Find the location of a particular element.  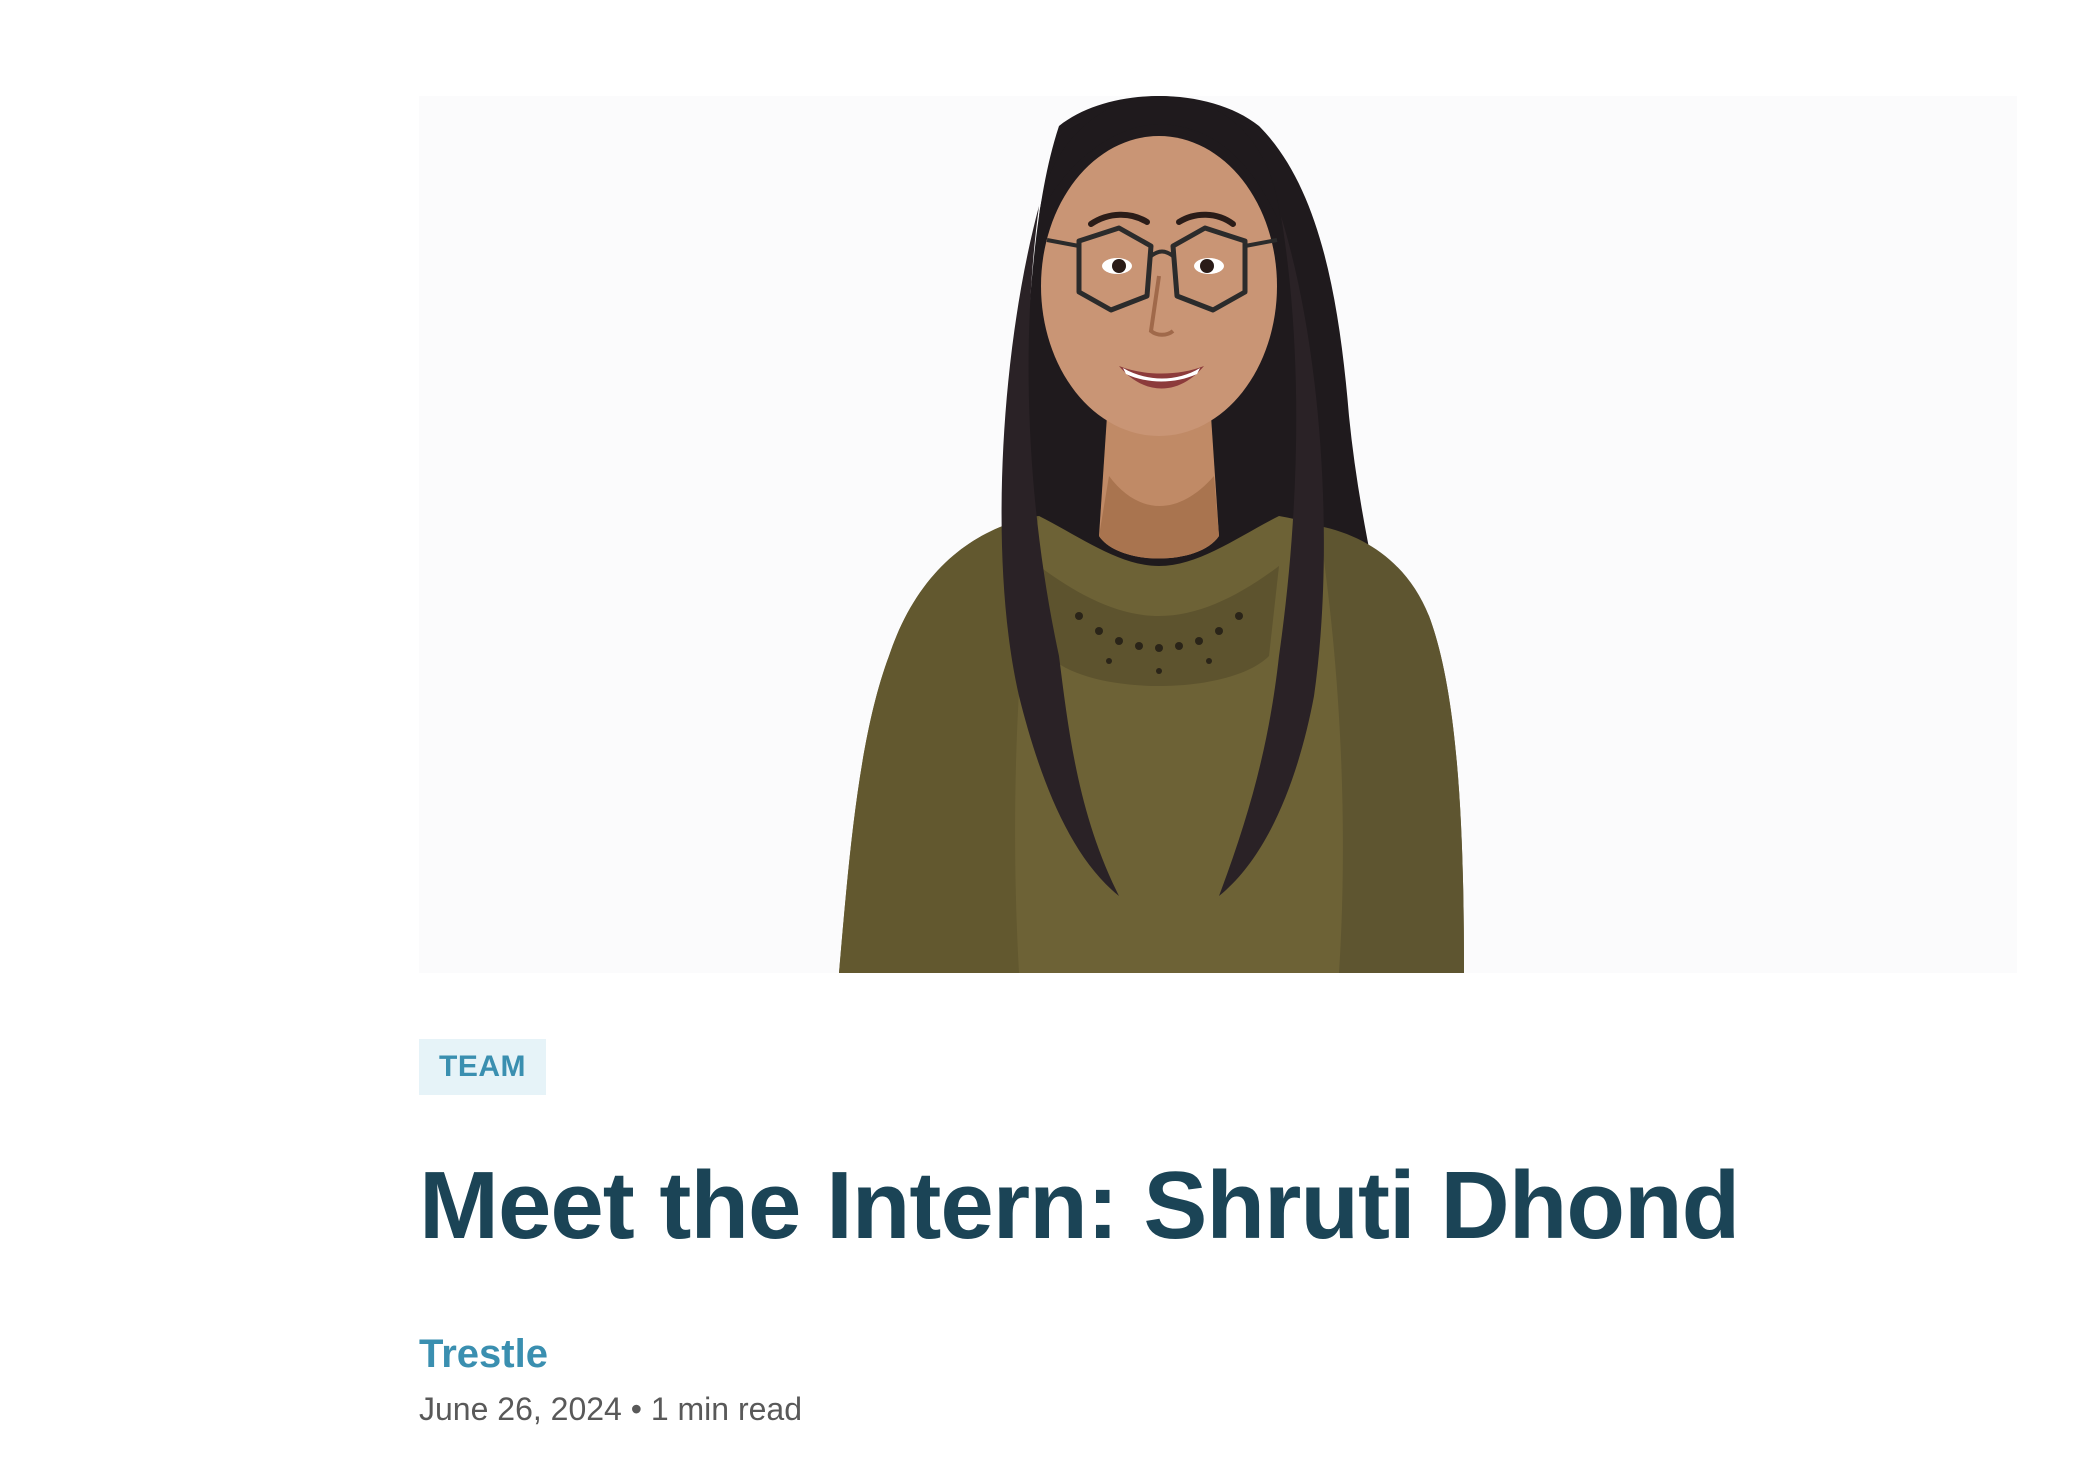

category-tag: TEAM is located at coordinates (482, 1067).